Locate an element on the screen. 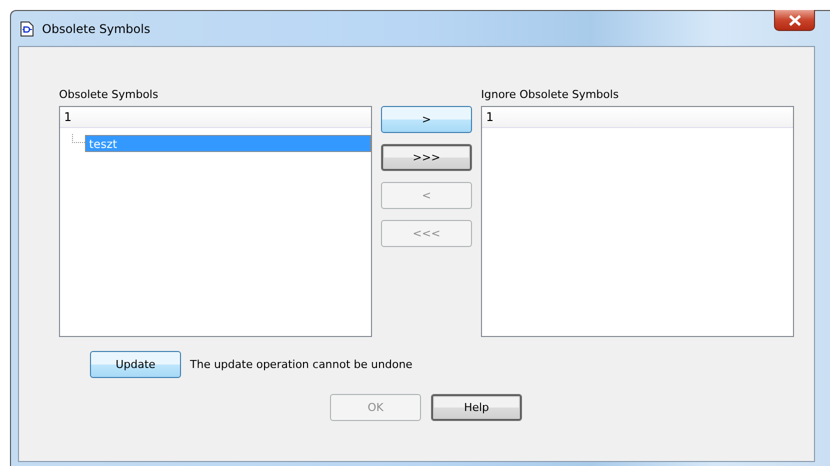  transfer-button: >>> is located at coordinates (426, 157).